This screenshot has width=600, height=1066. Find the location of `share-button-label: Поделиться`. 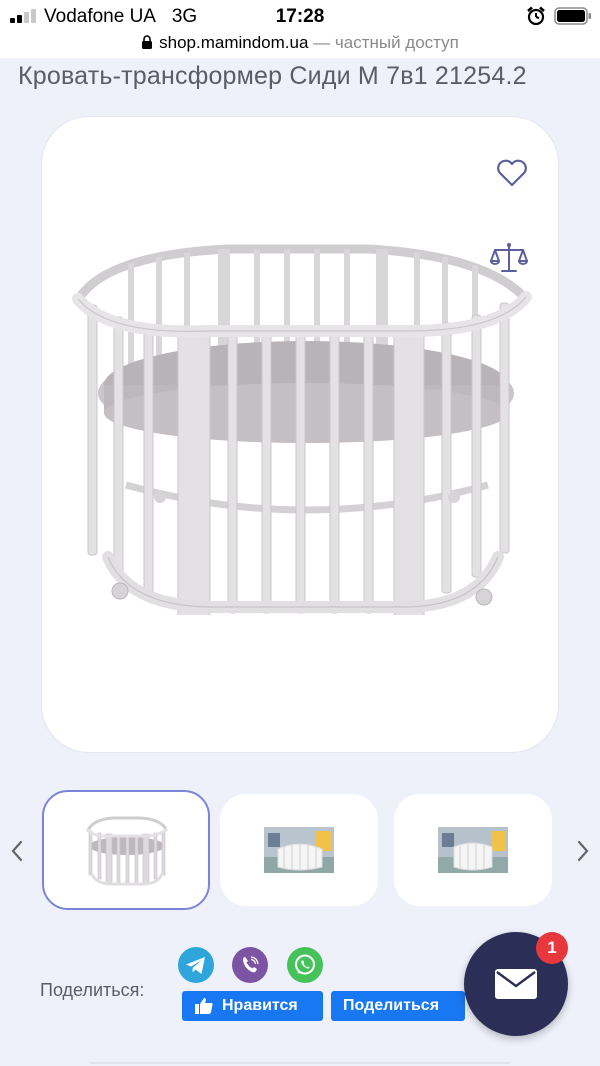

share-button-label: Поделиться is located at coordinates (391, 1005).